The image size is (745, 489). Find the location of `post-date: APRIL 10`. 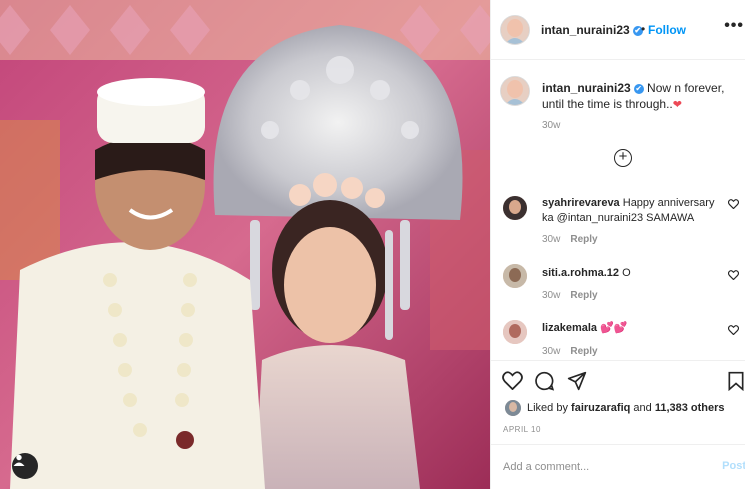

post-date: APRIL 10 is located at coordinates (522, 429).